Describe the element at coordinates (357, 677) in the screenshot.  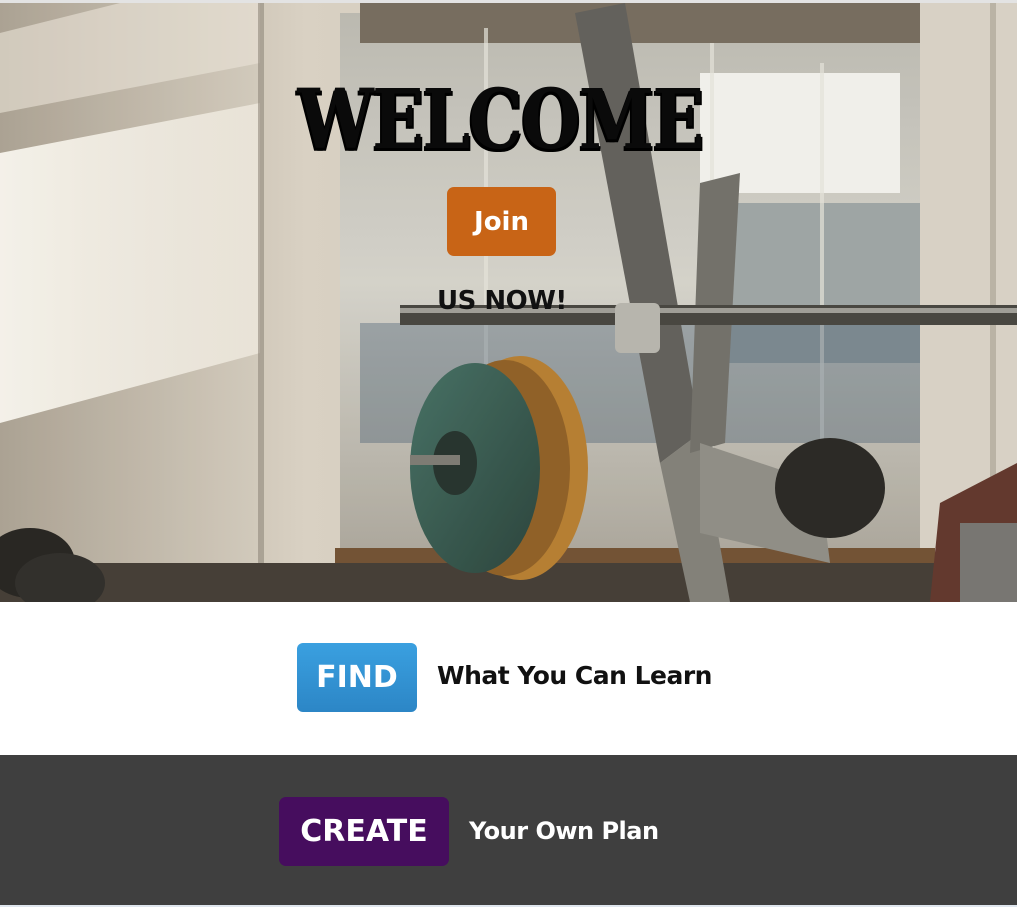
I see `find-button: FIND` at that location.